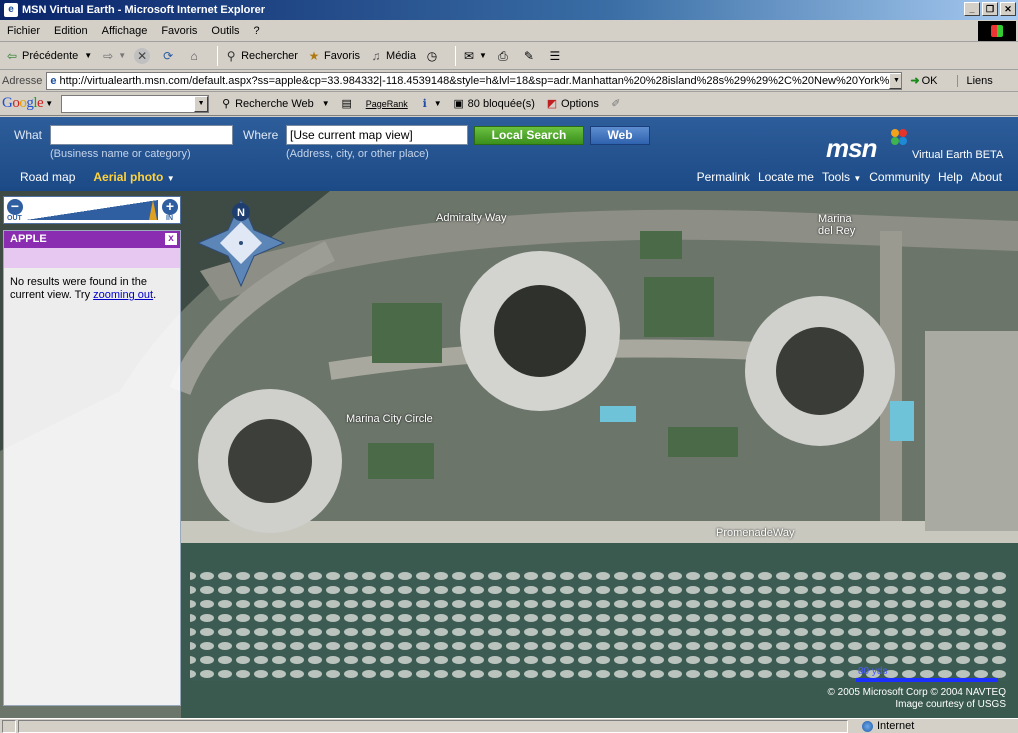  I want to click on history-button: ◷, so click(433, 56).